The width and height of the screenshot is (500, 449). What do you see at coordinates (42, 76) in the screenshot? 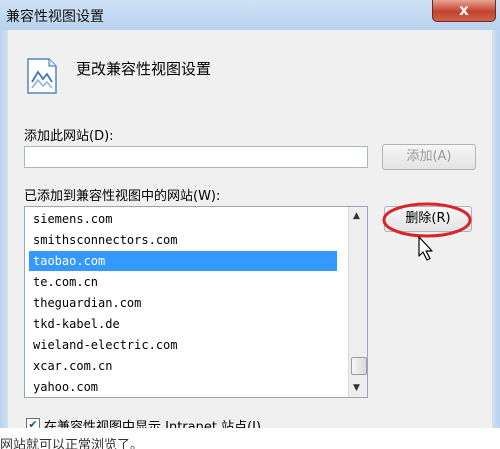
I see `document-chart-icon` at bounding box center [42, 76].